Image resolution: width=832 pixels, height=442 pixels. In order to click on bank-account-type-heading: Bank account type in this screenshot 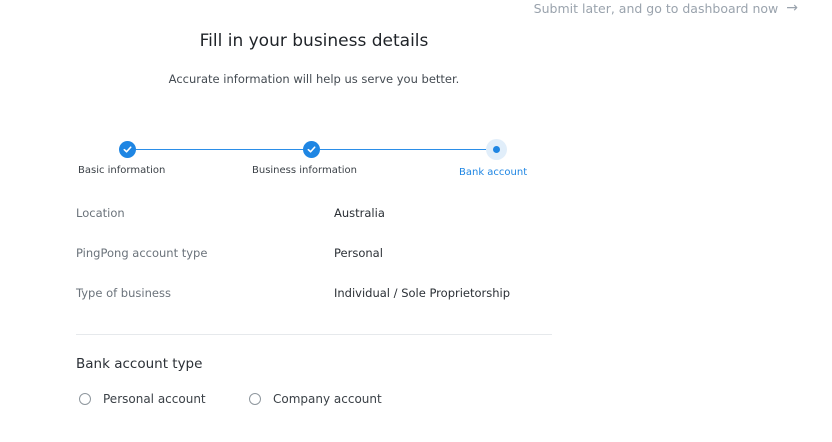, I will do `click(139, 364)`.